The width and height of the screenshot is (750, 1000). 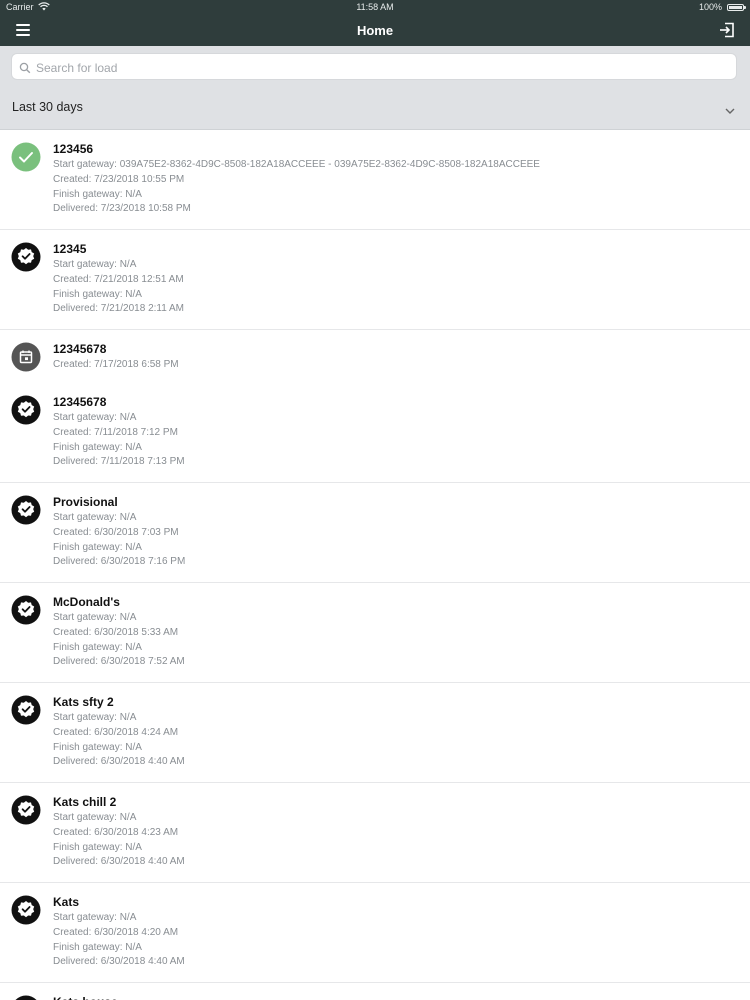 What do you see at coordinates (47, 107) in the screenshot?
I see `date-range-label: Last 30 days` at bounding box center [47, 107].